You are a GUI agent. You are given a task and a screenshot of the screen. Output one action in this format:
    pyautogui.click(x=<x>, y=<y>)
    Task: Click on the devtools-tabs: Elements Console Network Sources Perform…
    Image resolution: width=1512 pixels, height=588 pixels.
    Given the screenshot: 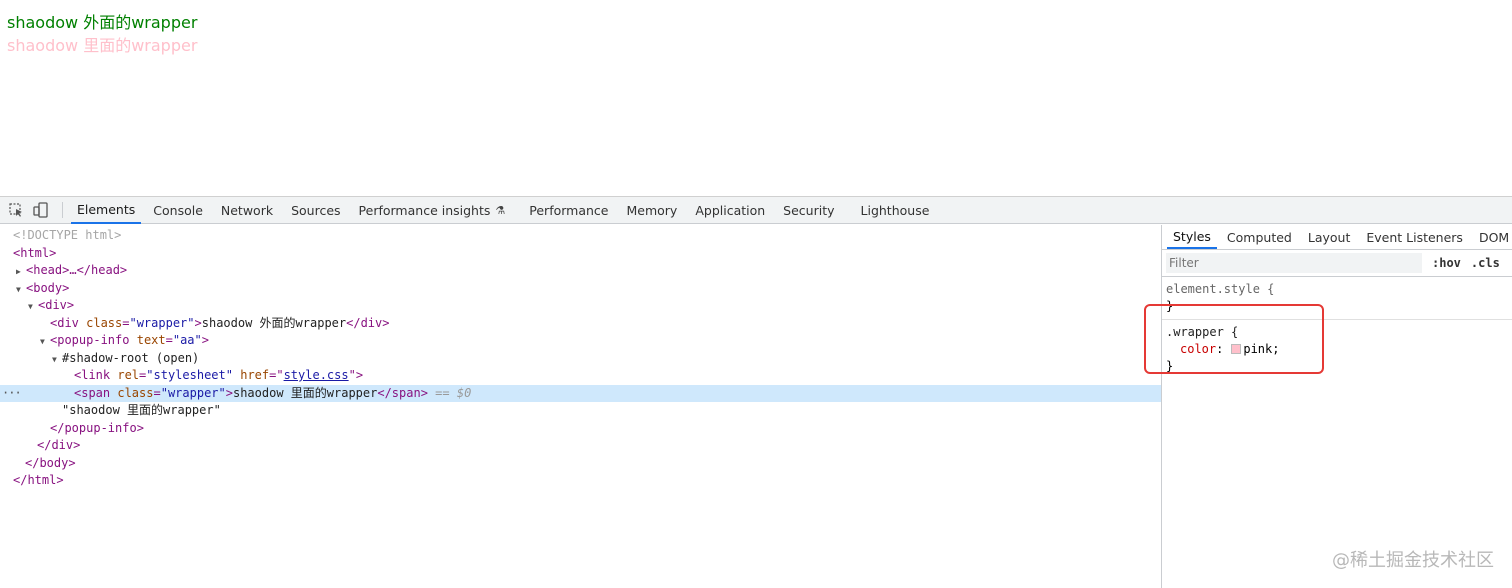 What is the action you would take?
    pyautogui.click(x=503, y=210)
    